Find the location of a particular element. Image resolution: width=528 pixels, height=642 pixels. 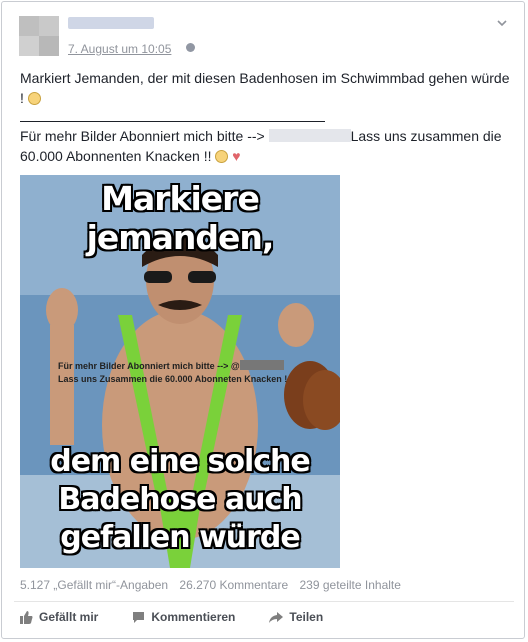

comments-count: 26.270 Kommentare is located at coordinates (233, 585).